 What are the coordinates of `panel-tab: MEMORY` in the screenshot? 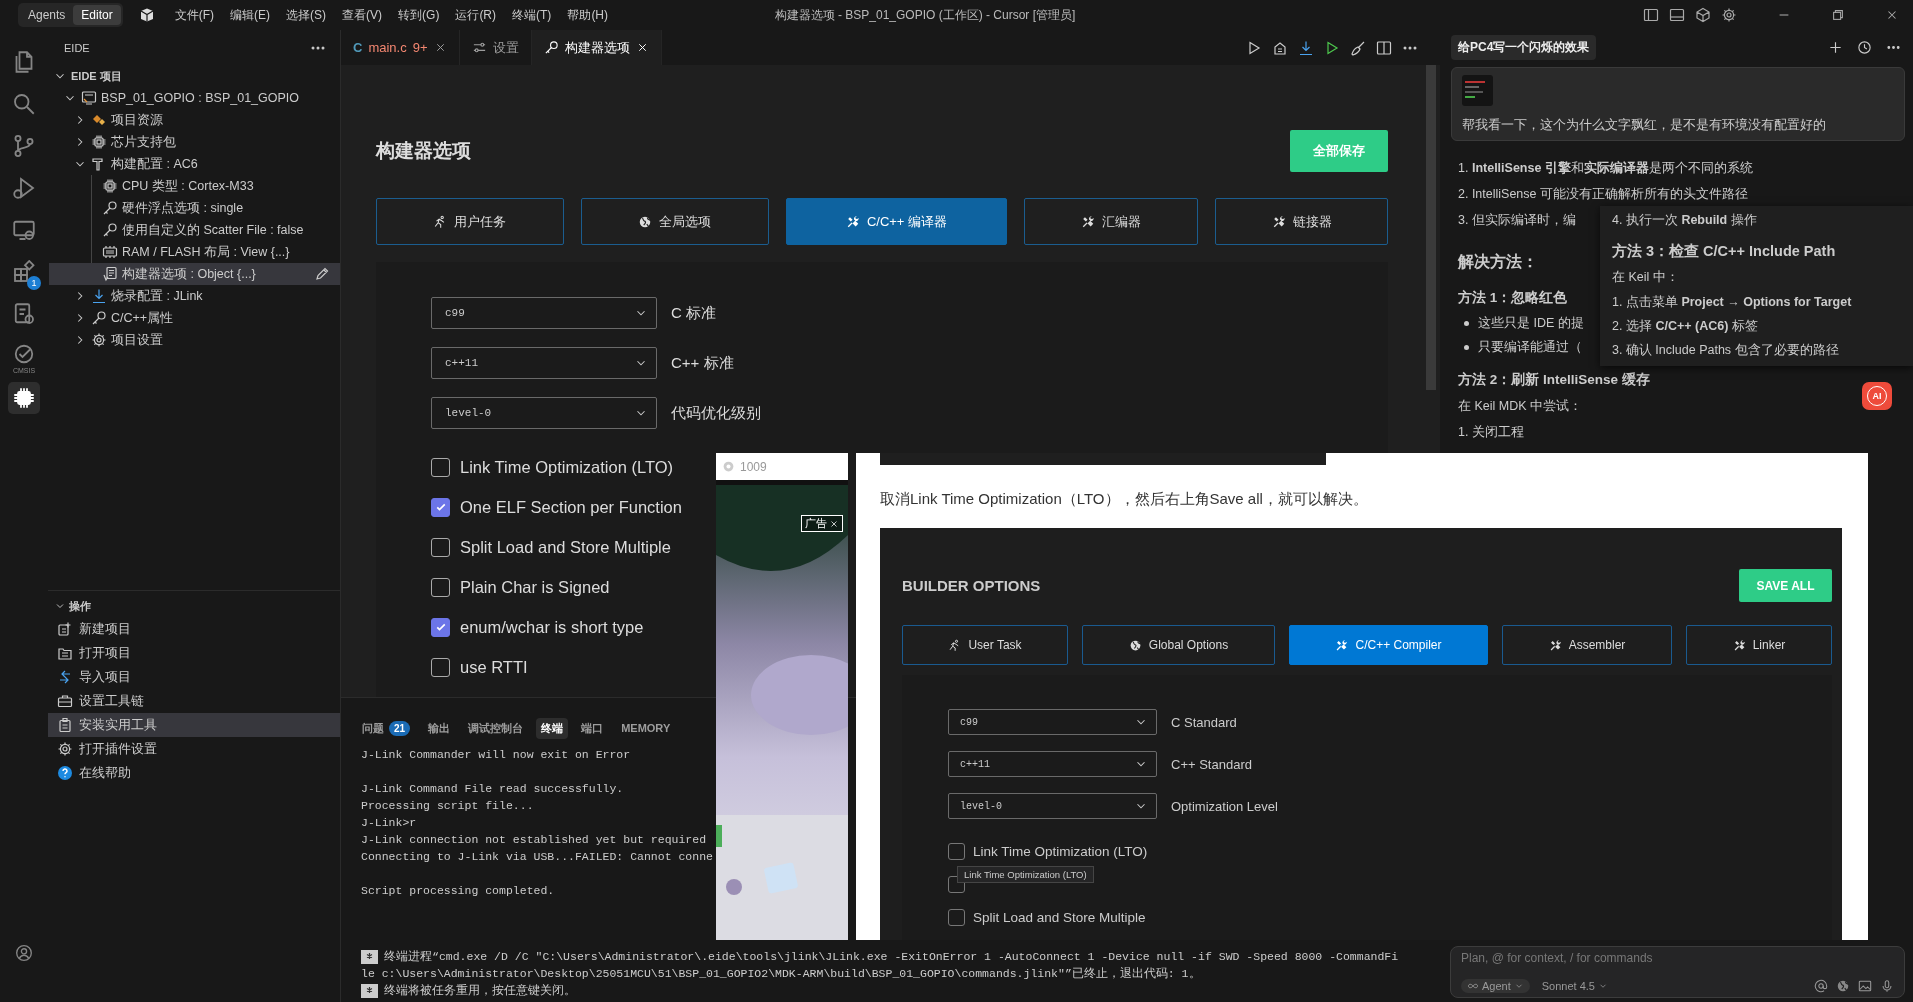 It's located at (646, 728).